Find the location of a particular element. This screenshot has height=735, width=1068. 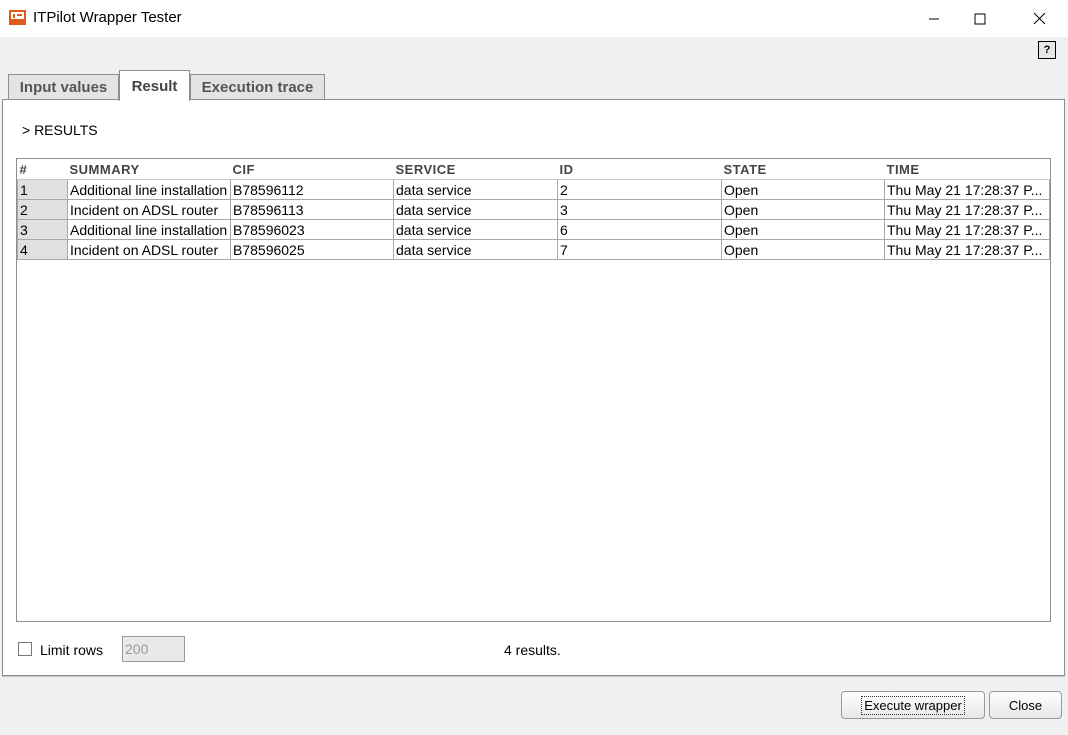

tab-input-values: Input values is located at coordinates (63, 87).